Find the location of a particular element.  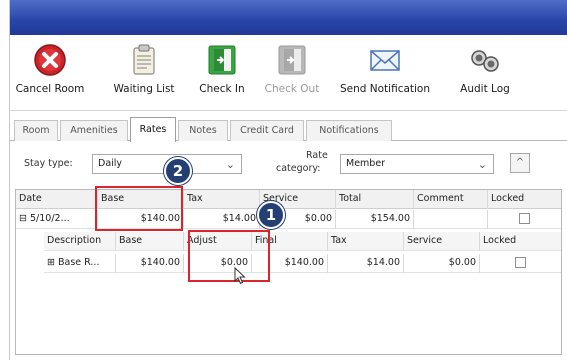

check-in-button: Check In is located at coordinates (222, 69).